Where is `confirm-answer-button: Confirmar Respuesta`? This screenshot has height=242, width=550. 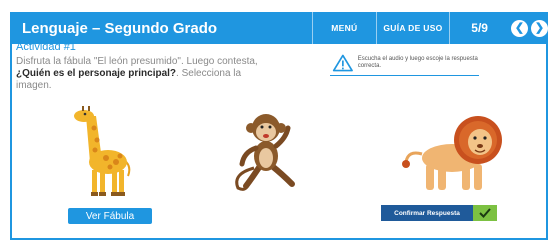
confirm-answer-button: Confirmar Respuesta is located at coordinates (439, 213).